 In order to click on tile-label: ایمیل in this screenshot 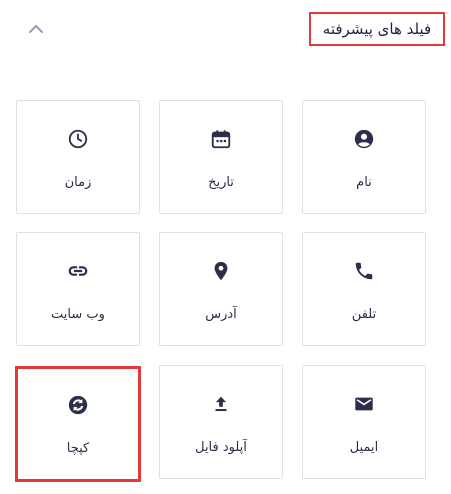, I will do `click(364, 447)`.